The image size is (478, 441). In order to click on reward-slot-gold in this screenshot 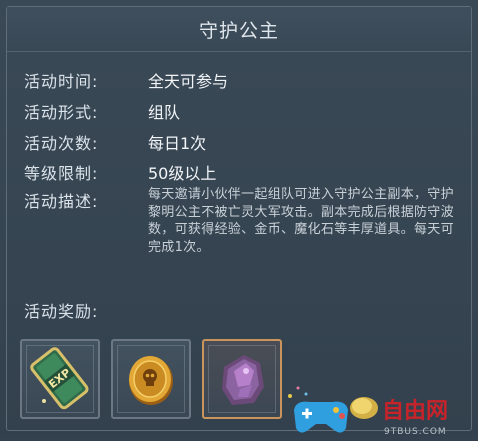, I will do `click(151, 379)`.